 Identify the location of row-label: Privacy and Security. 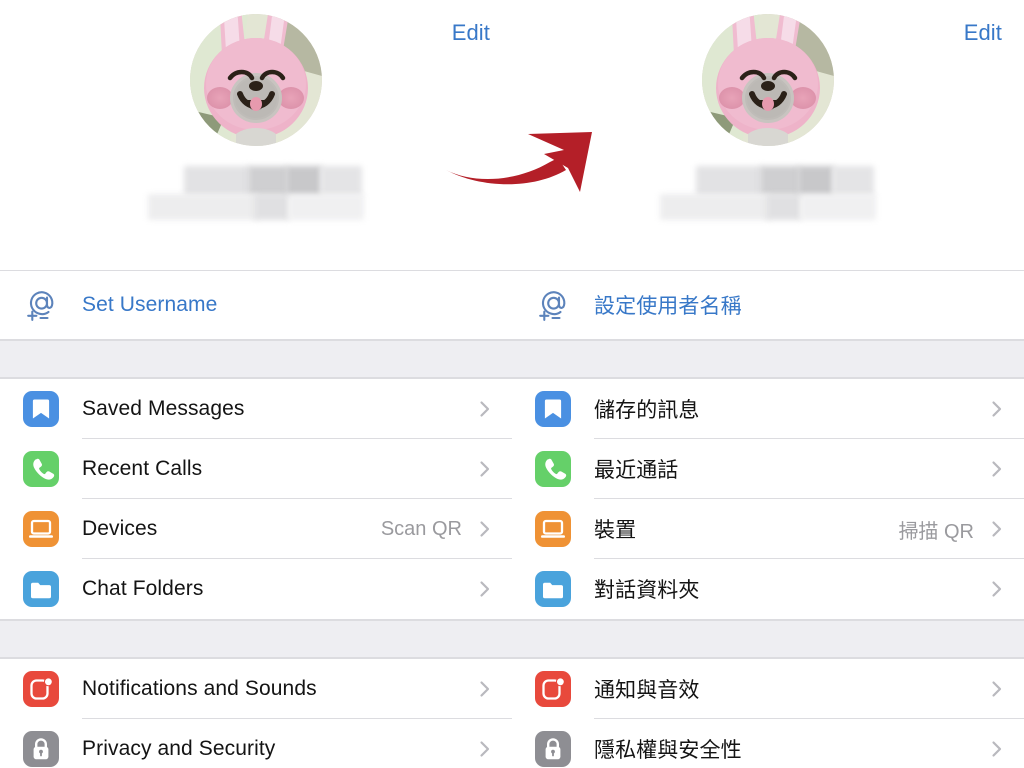
(179, 748).